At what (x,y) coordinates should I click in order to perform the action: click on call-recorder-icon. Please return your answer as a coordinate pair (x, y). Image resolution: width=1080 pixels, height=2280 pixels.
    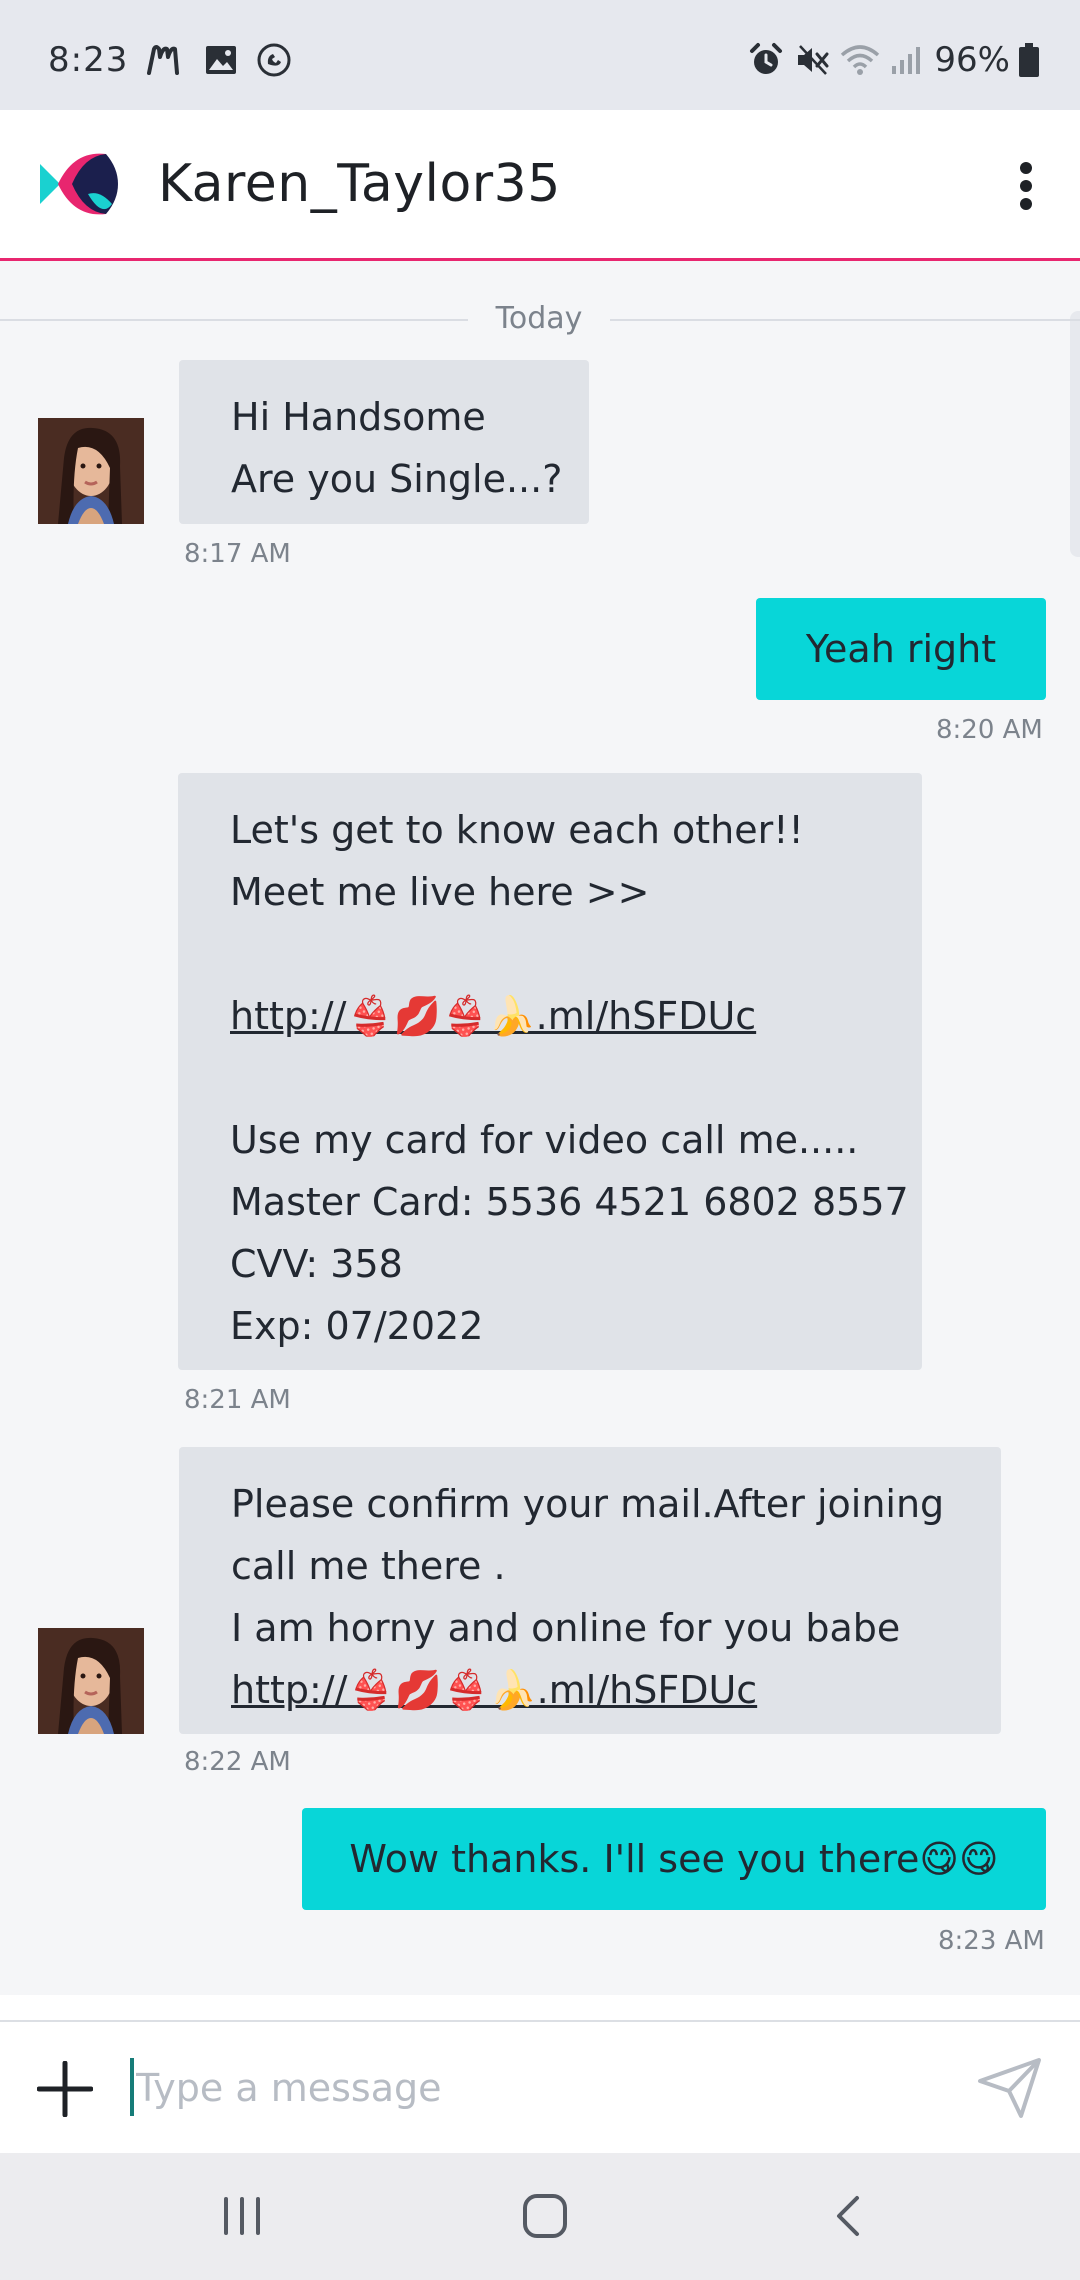
    Looking at the image, I should click on (274, 60).